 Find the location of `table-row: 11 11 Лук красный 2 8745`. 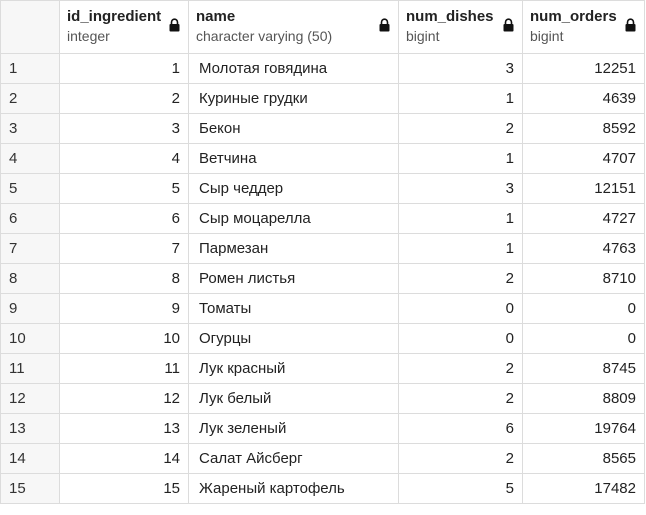

table-row: 11 11 Лук красный 2 8745 is located at coordinates (322, 368).